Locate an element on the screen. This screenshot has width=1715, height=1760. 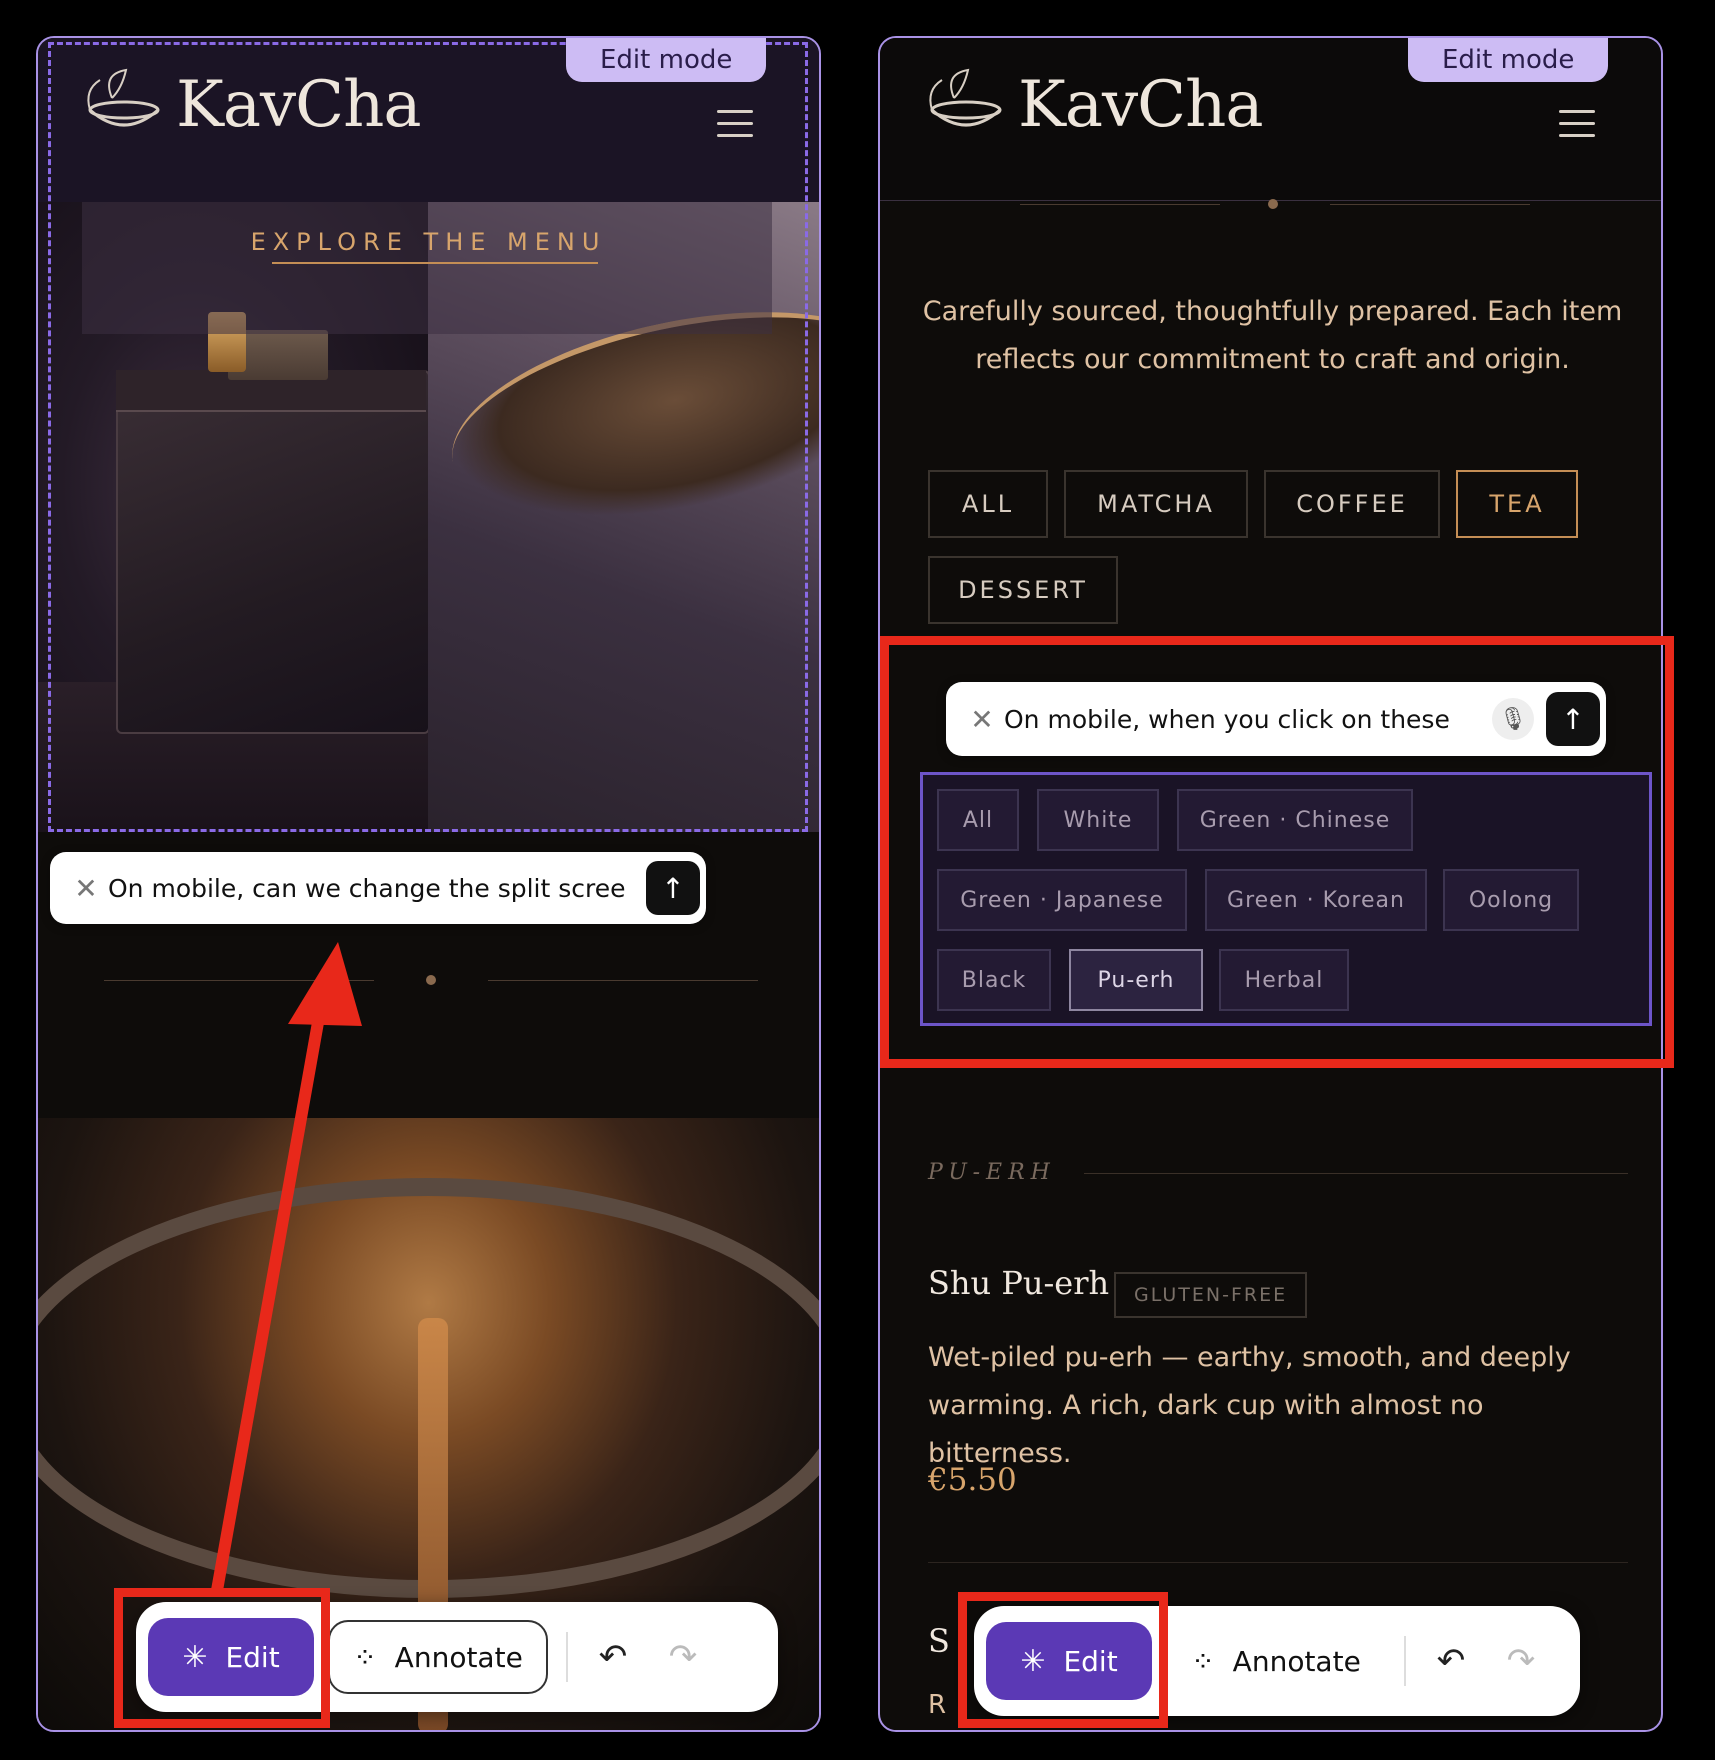
section-rule is located at coordinates (1356, 1173).